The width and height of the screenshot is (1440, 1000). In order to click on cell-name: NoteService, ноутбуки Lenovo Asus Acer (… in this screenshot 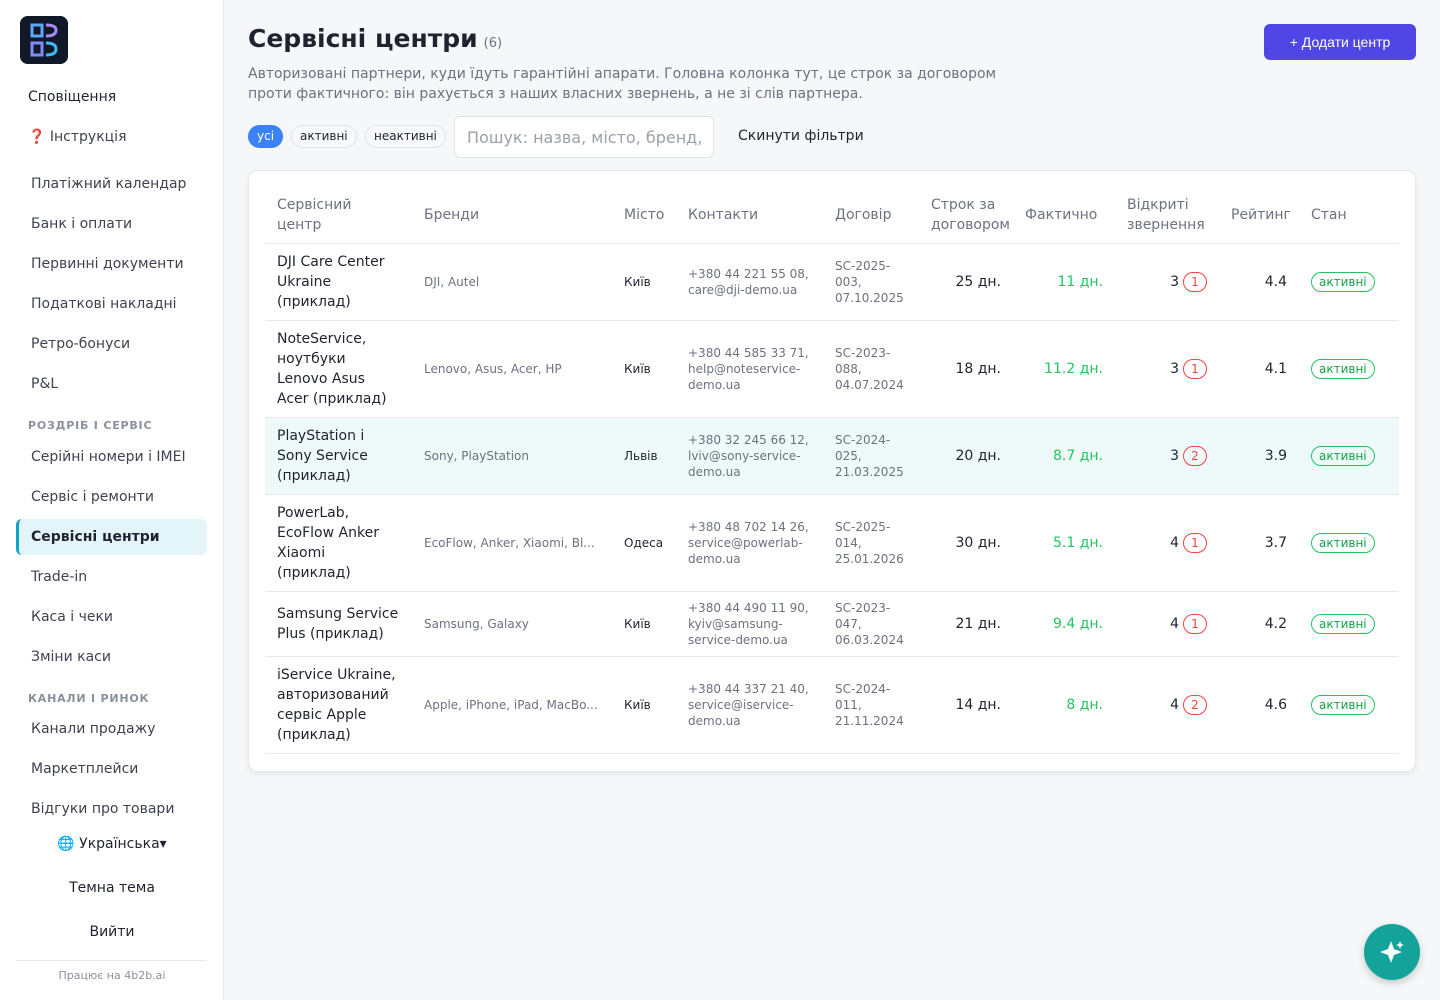, I will do `click(338, 369)`.